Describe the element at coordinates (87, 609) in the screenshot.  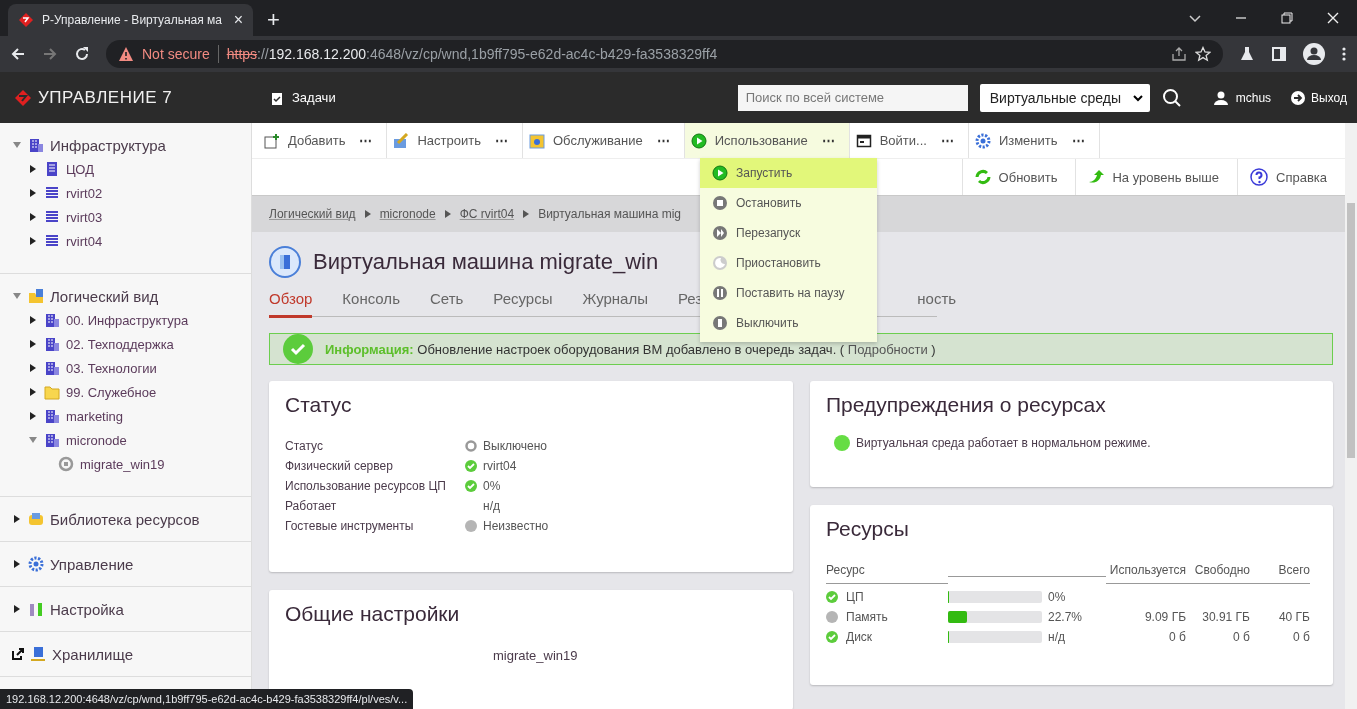
I see `sidebar-section: Настройка` at that location.